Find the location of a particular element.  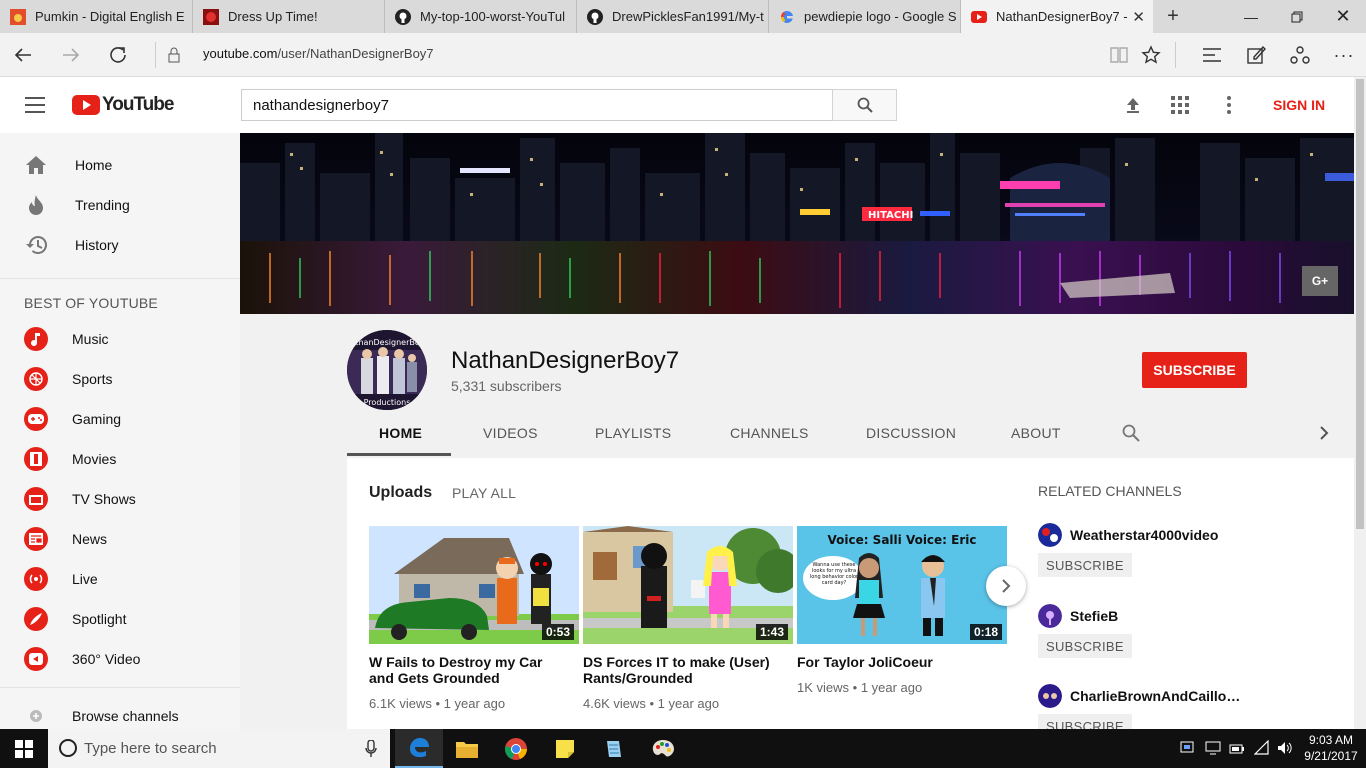

settings-more-icon is located at coordinates (1229, 107).